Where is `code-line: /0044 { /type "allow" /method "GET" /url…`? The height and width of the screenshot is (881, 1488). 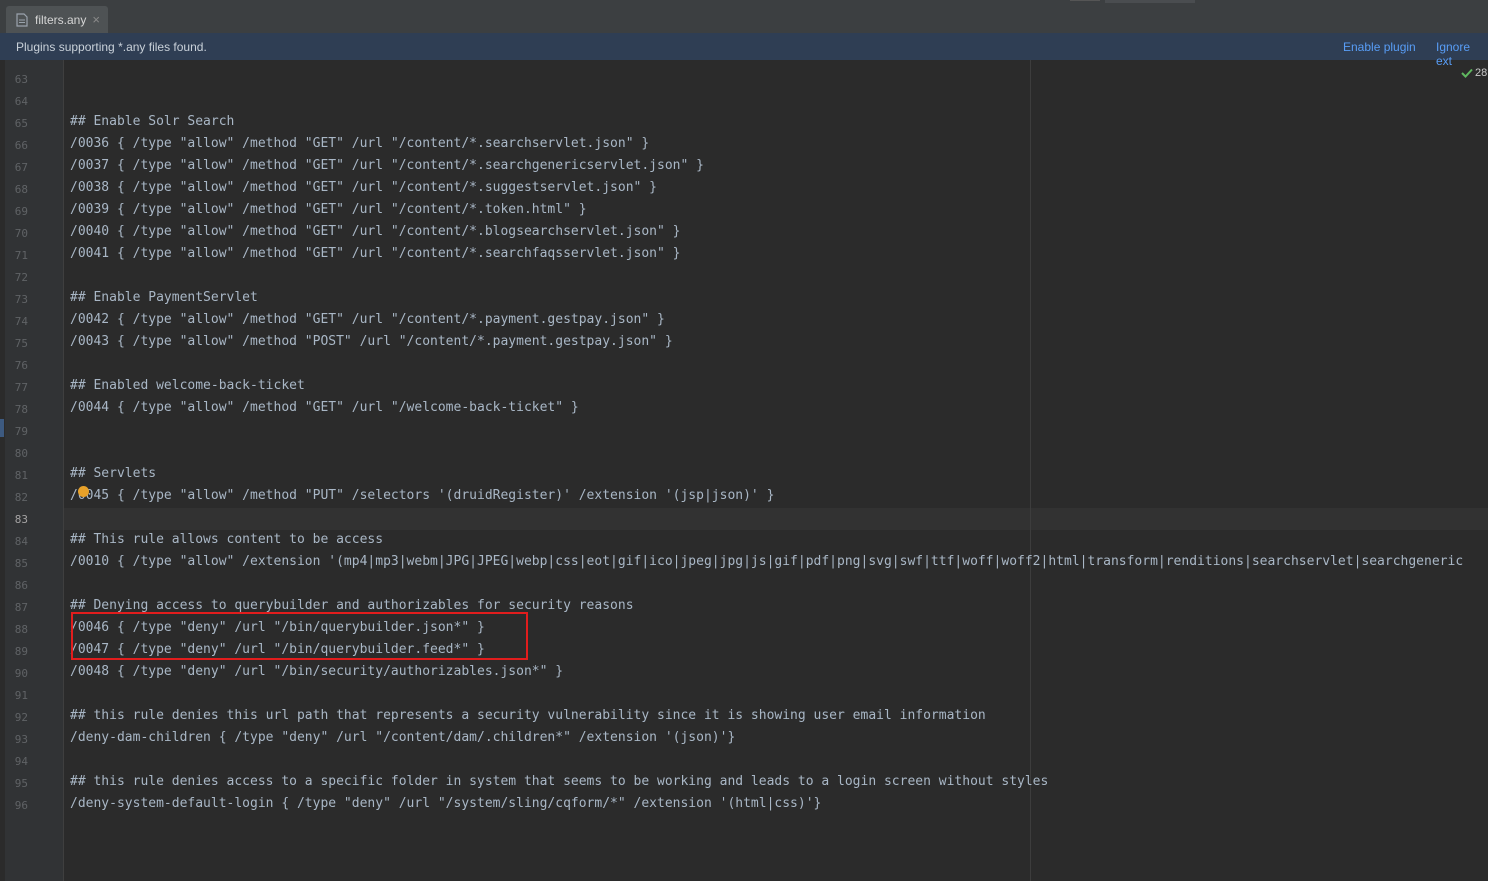 code-line: /0044 { /type "allow" /method "GET" /url… is located at coordinates (324, 408).